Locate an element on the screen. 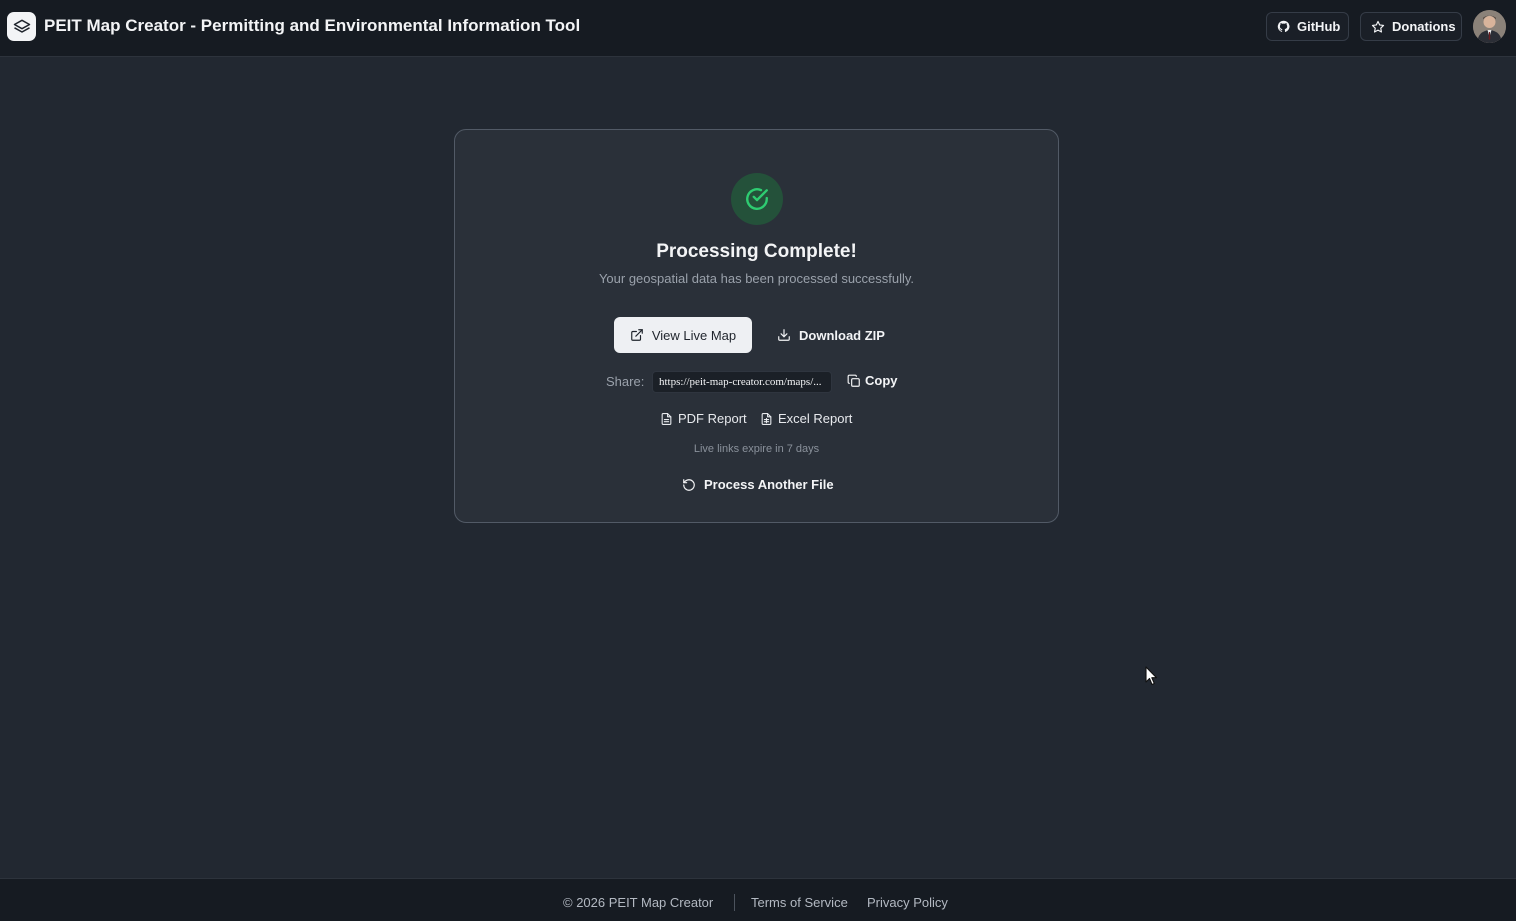  process-another-label: Process Another File is located at coordinates (769, 484).